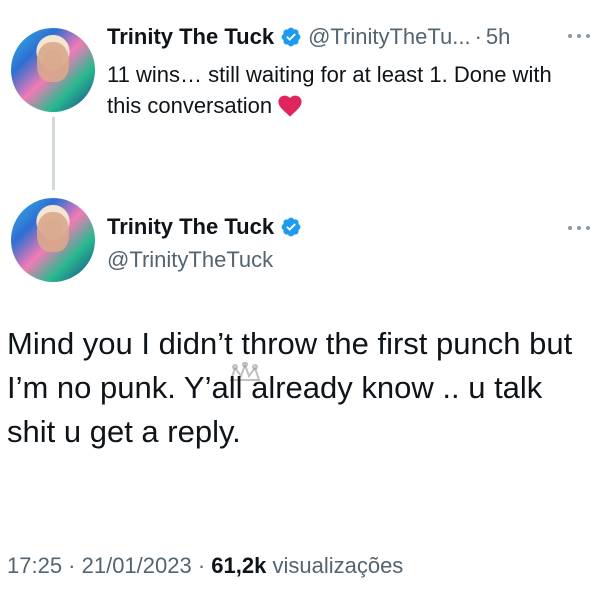 The image size is (600, 600). I want to click on thread-connector-line, so click(53, 153).